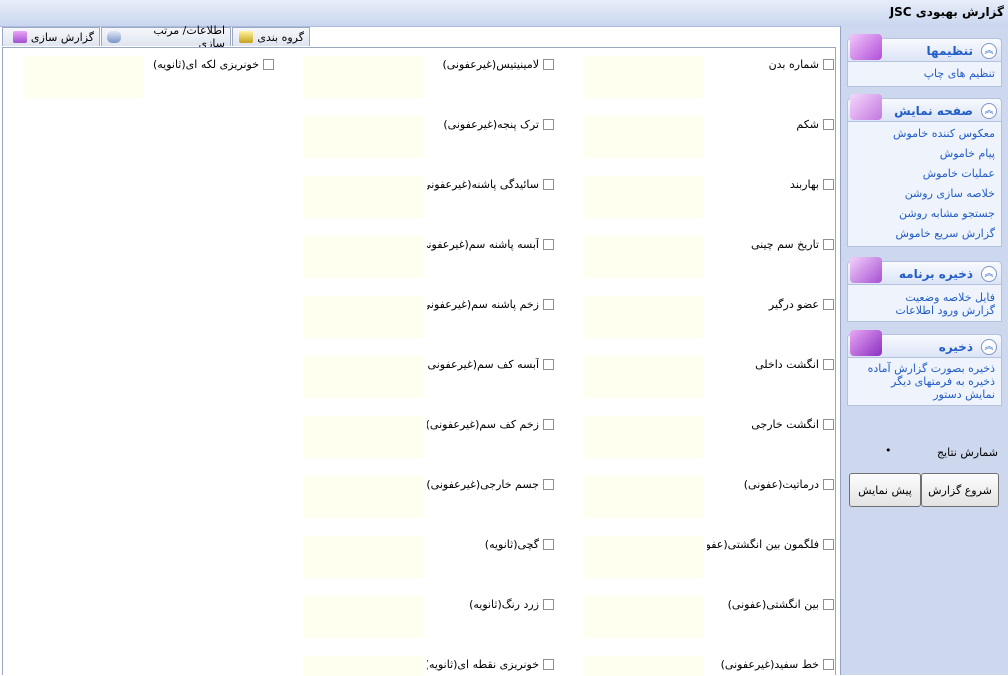 This screenshot has height=676, width=1008. Describe the element at coordinates (784, 244) in the screenshot. I see `field-label: تاریخ سم چینی` at that location.